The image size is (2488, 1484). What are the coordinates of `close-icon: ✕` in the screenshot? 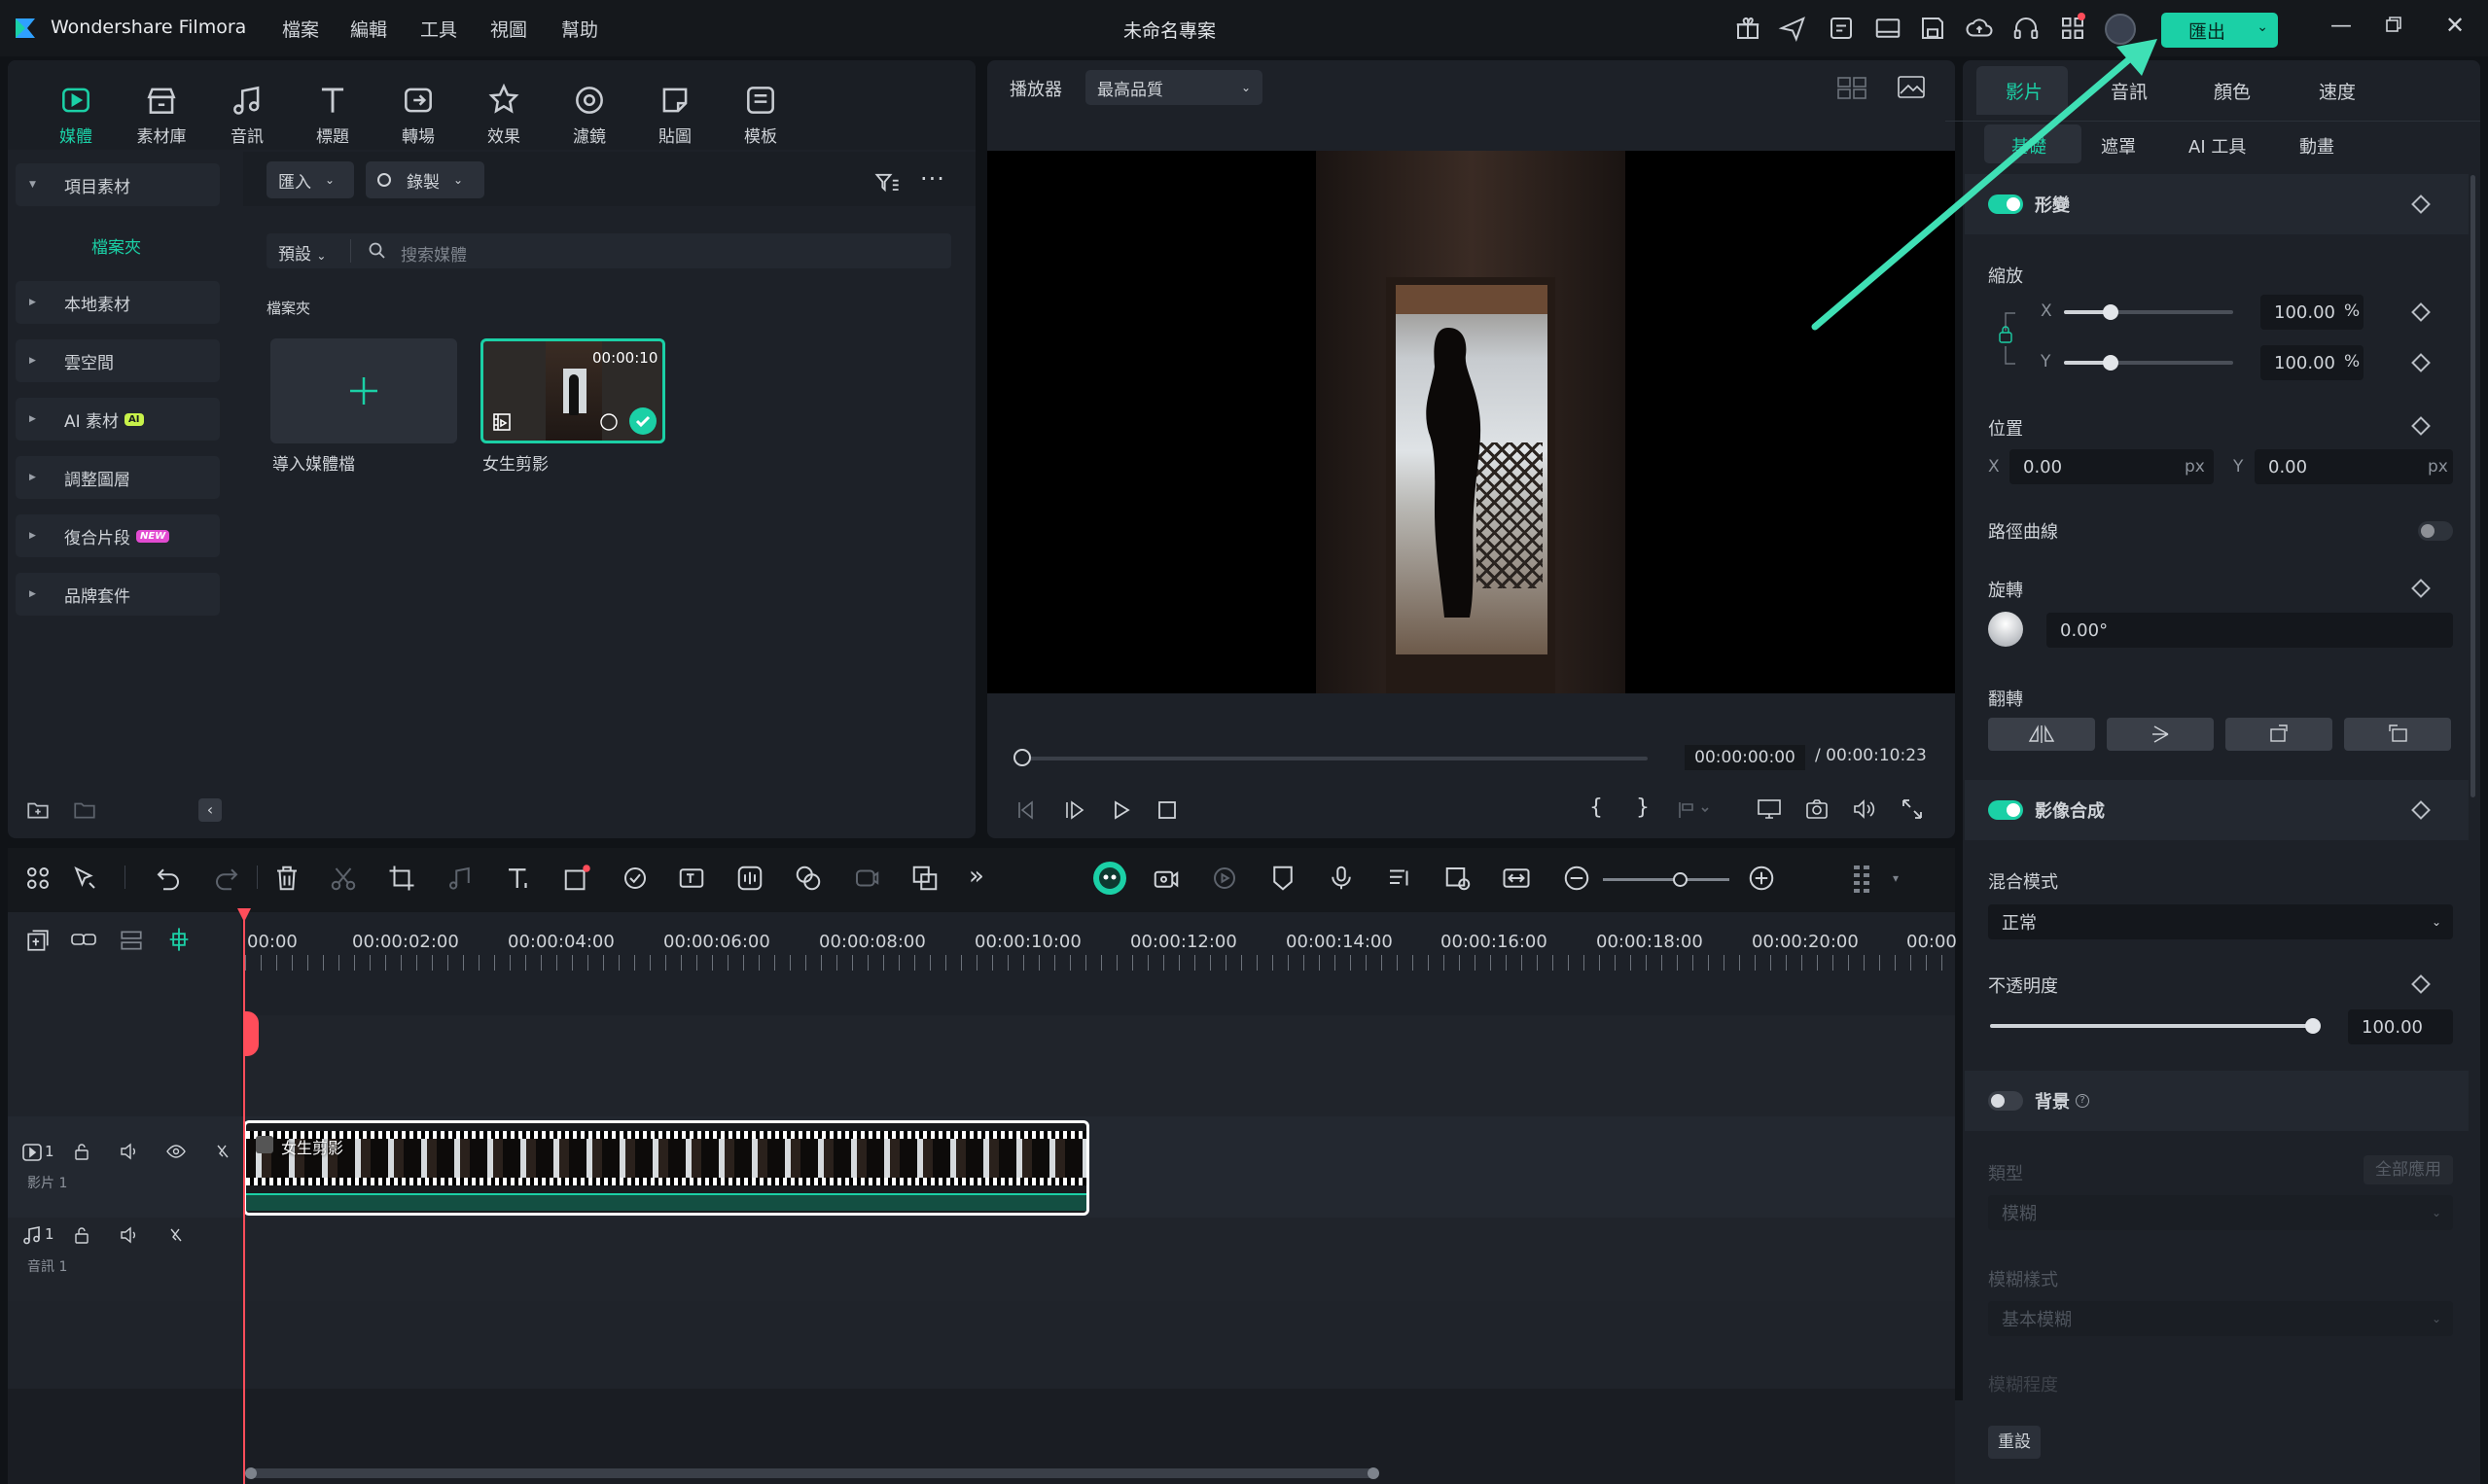 It's located at (2455, 26).